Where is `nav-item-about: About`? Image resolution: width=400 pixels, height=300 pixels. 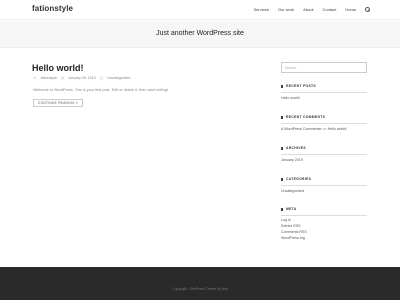 nav-item-about: About is located at coordinates (308, 9).